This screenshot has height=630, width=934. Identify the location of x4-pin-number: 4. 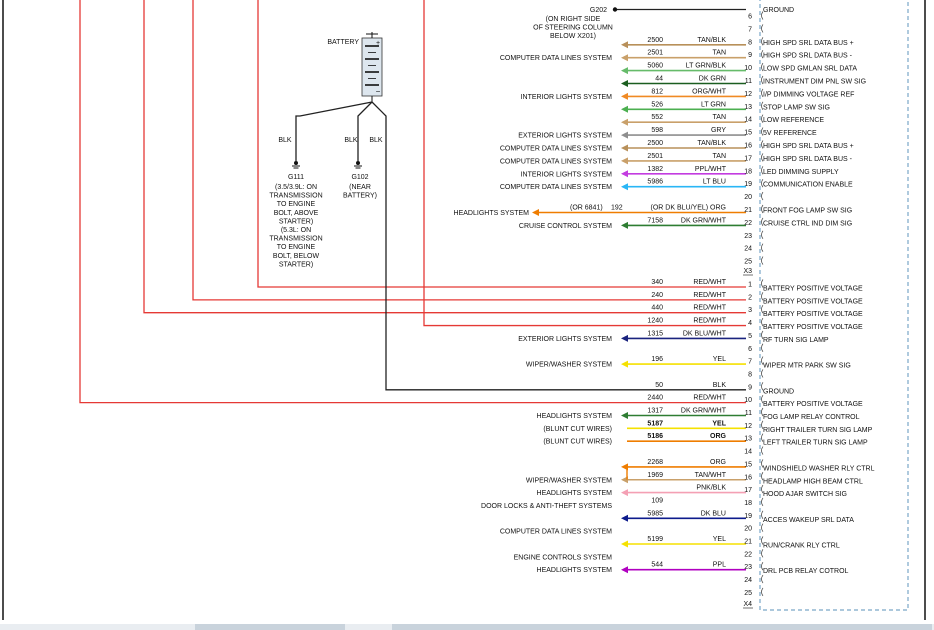
(750, 323).